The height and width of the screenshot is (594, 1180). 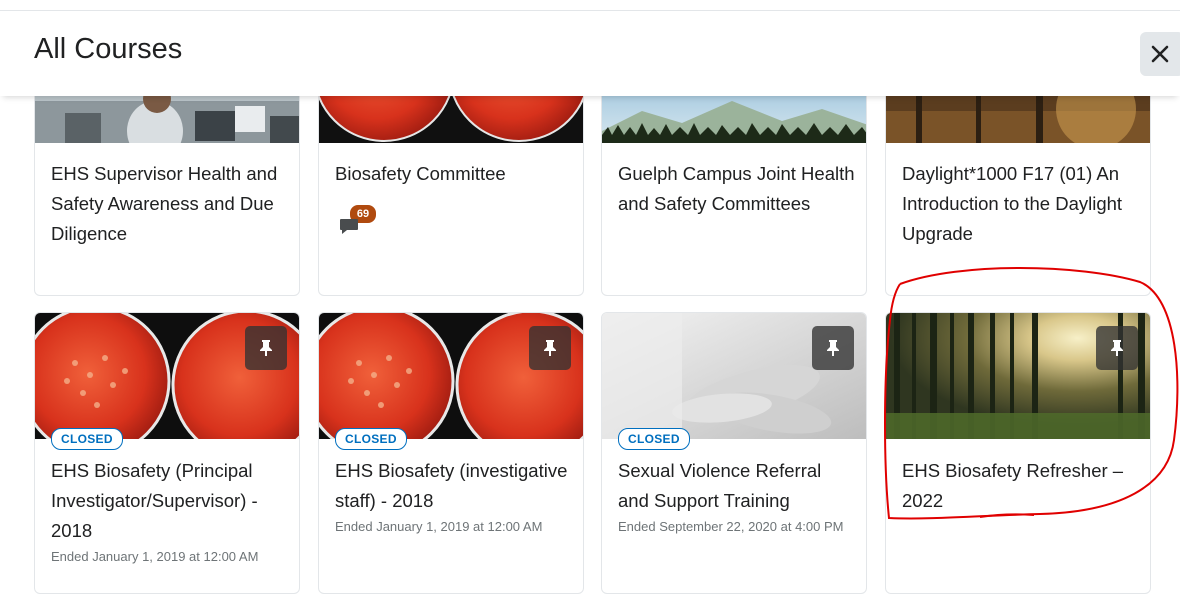 I want to click on course-title: EHS Biosafety Refresher – 2022, so click(x=1021, y=486).